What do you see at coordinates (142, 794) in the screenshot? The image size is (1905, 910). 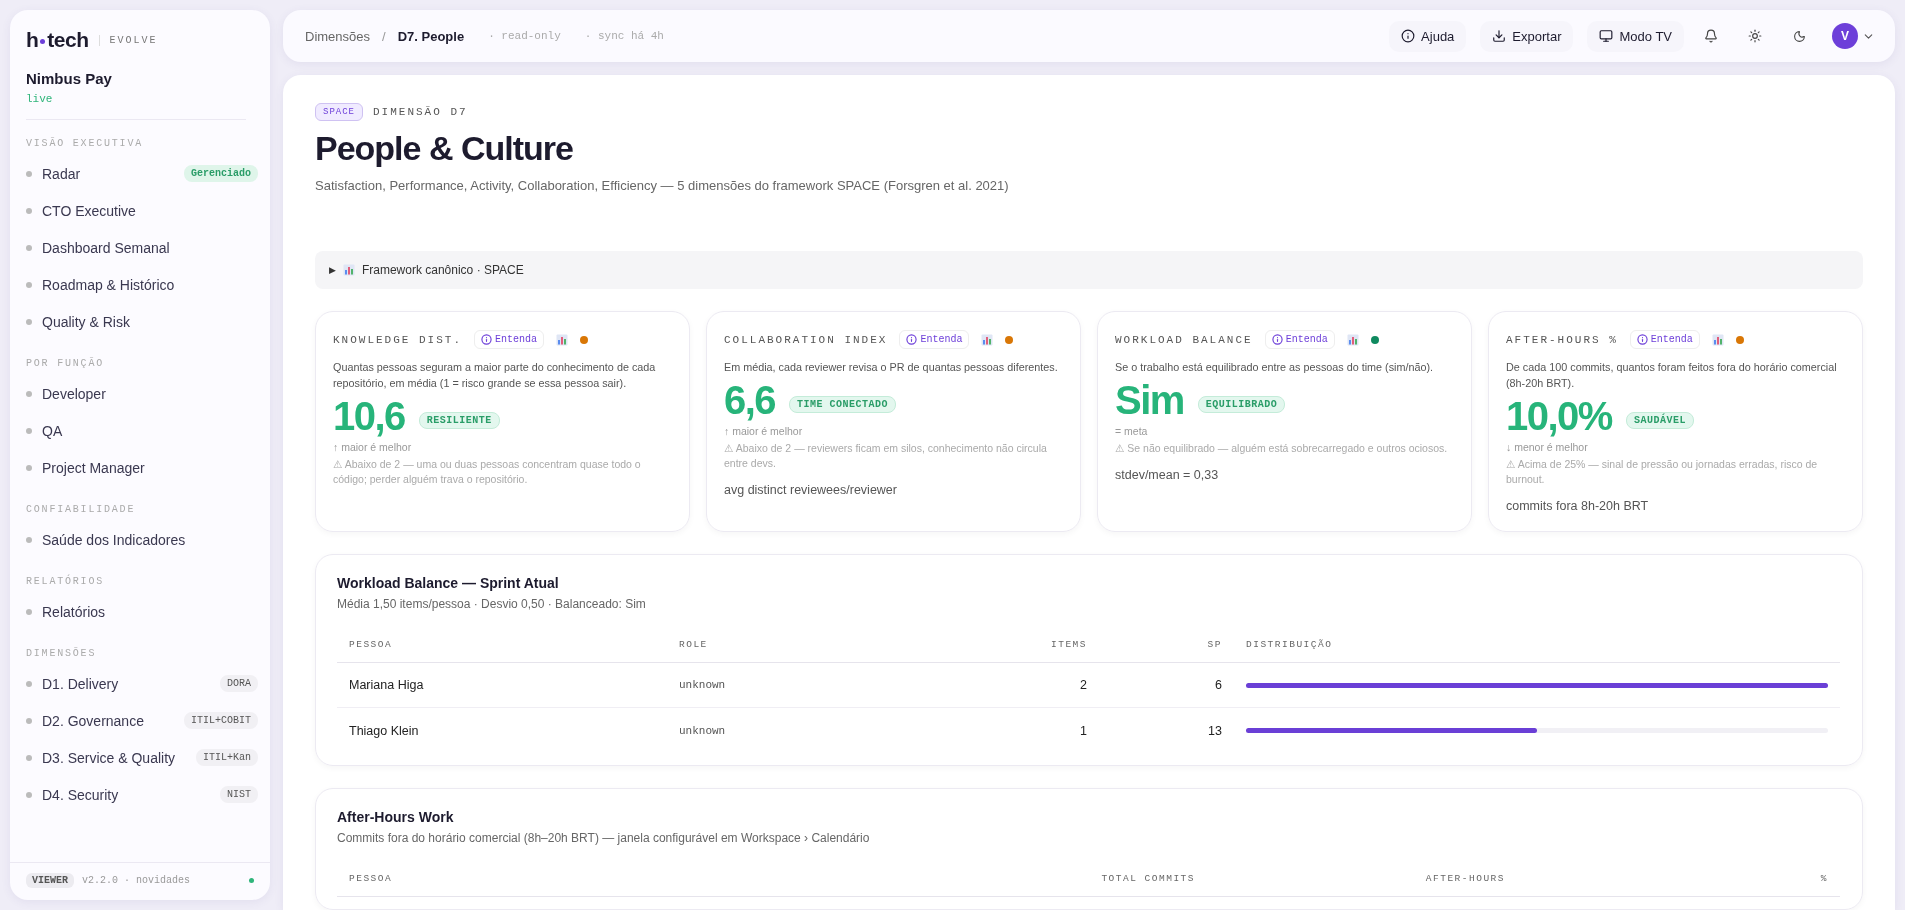 I see `nav-item: D4. Security NIST` at bounding box center [142, 794].